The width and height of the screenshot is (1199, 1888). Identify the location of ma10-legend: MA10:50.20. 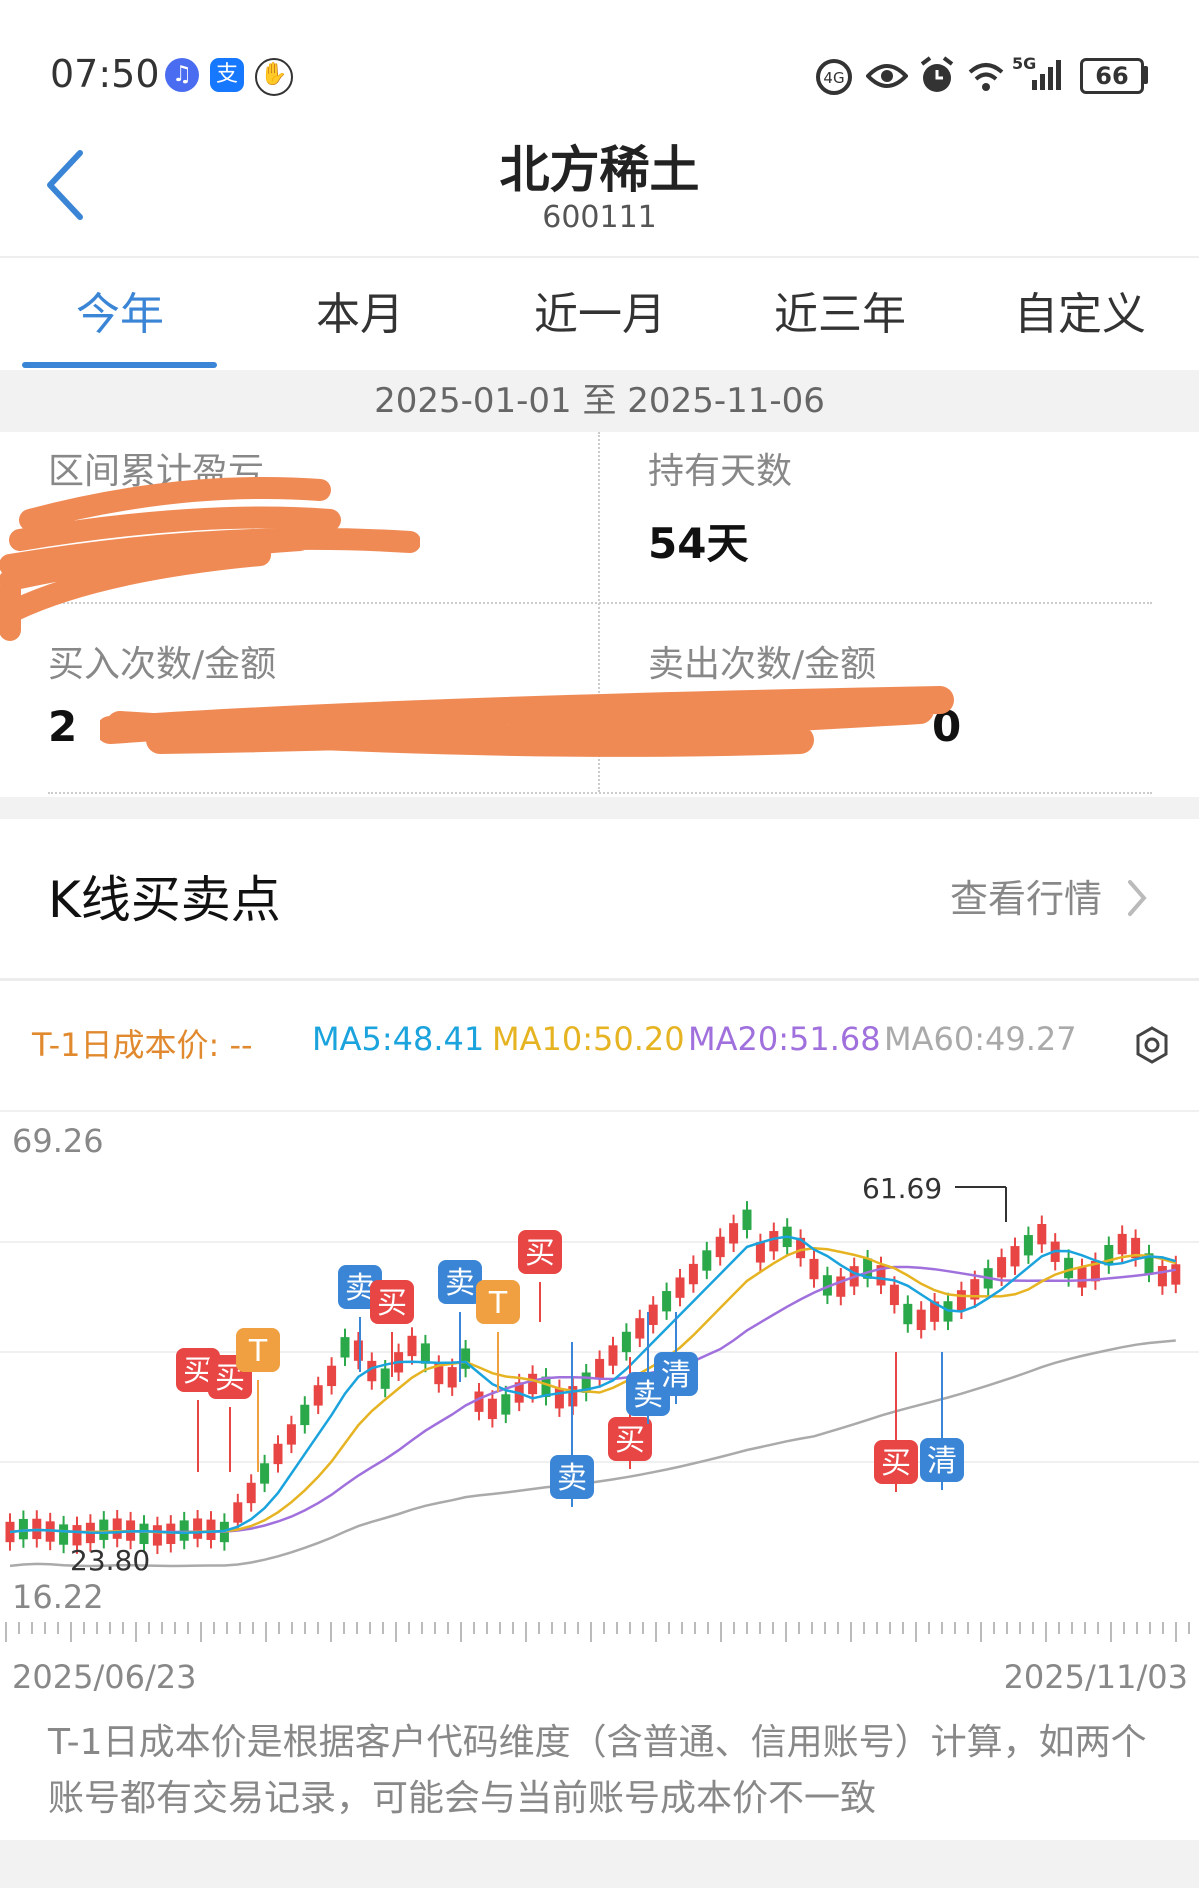
(588, 1039).